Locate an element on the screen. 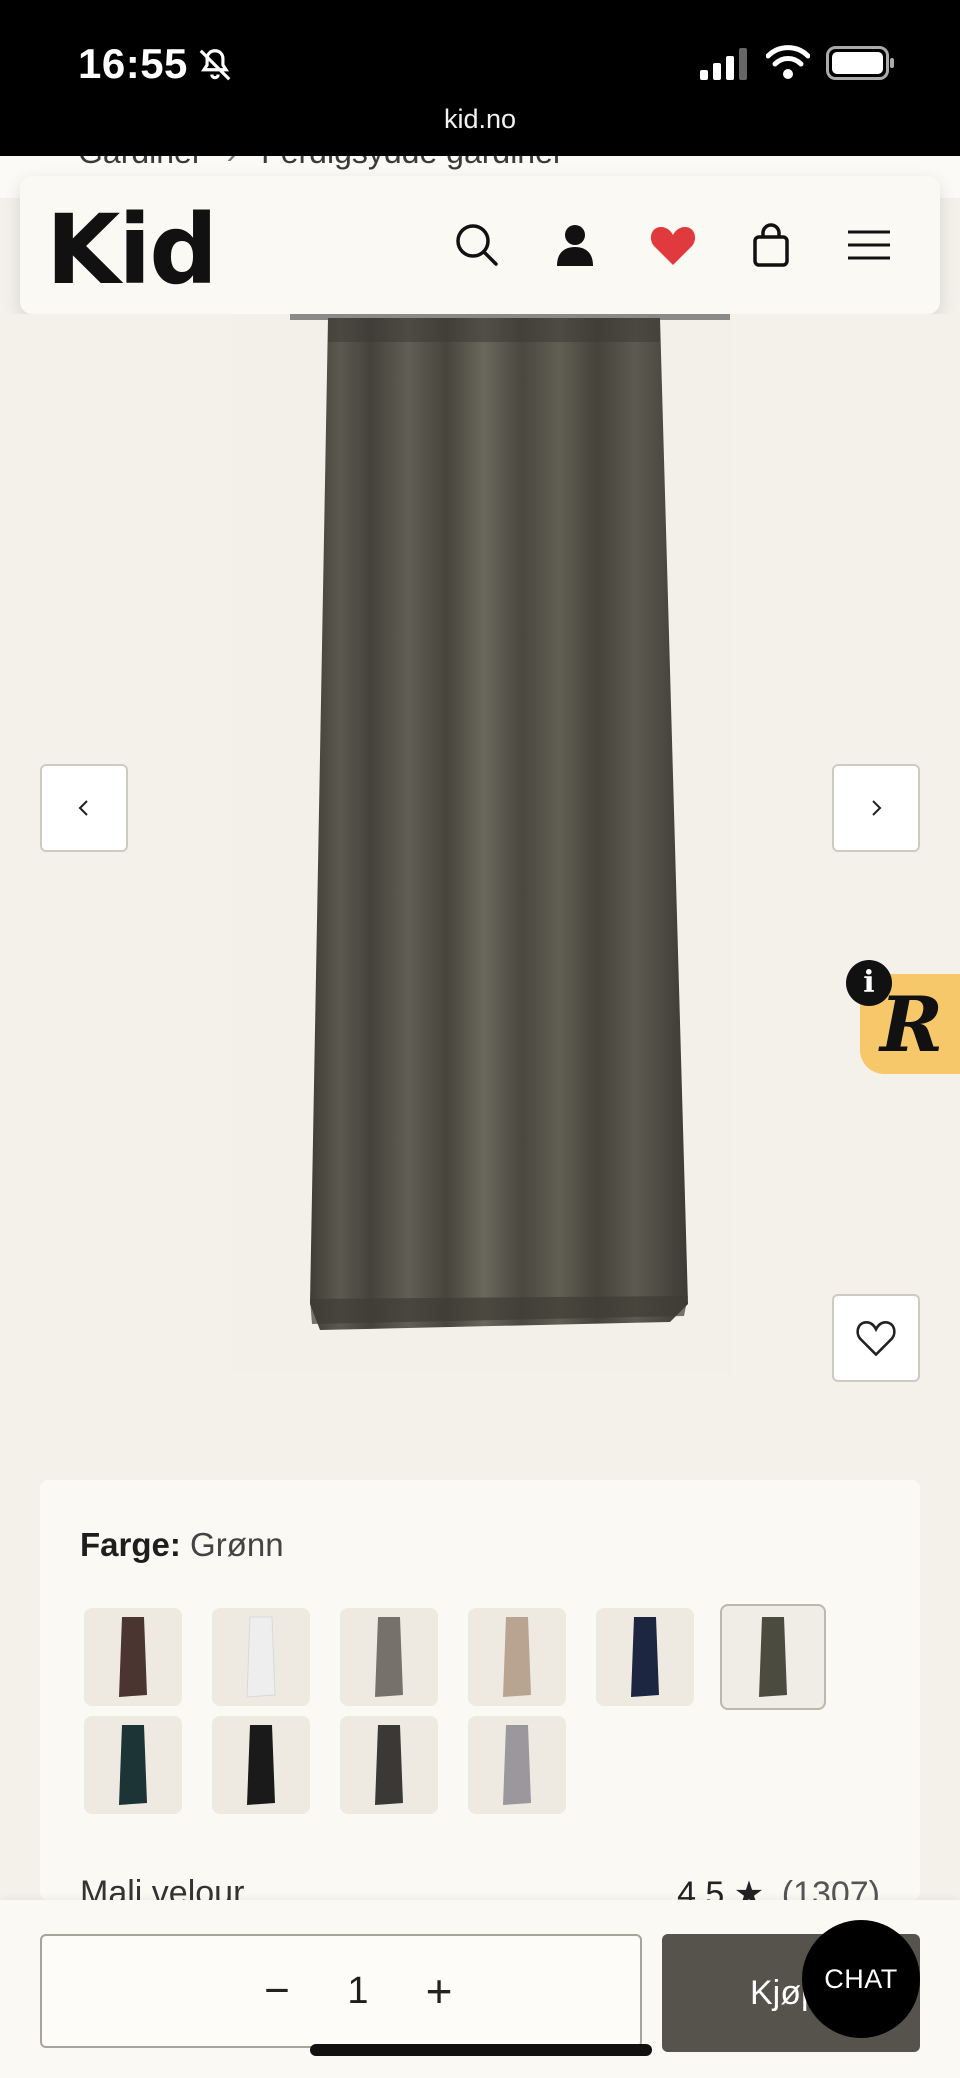 Image resolution: width=960 pixels, height=2078 pixels. heart-outline-icon is located at coordinates (876, 1339).